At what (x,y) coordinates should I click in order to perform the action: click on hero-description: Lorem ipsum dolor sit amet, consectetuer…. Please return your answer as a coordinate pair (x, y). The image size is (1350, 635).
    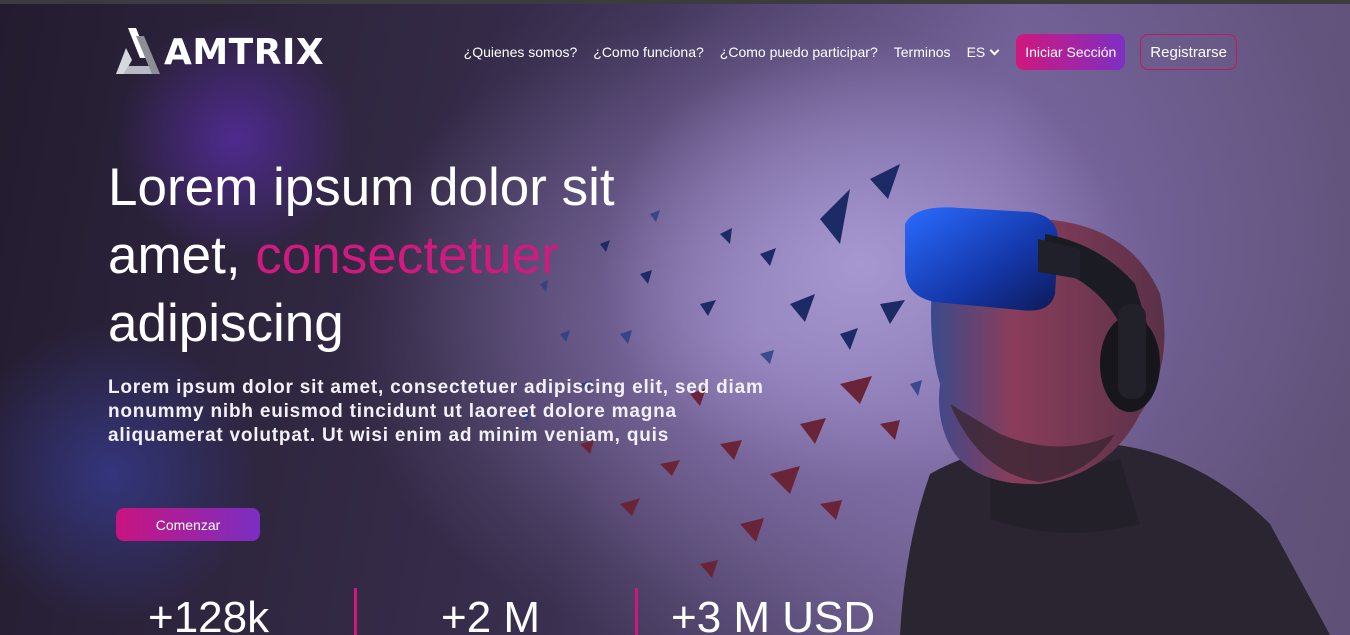
    Looking at the image, I should click on (436, 411).